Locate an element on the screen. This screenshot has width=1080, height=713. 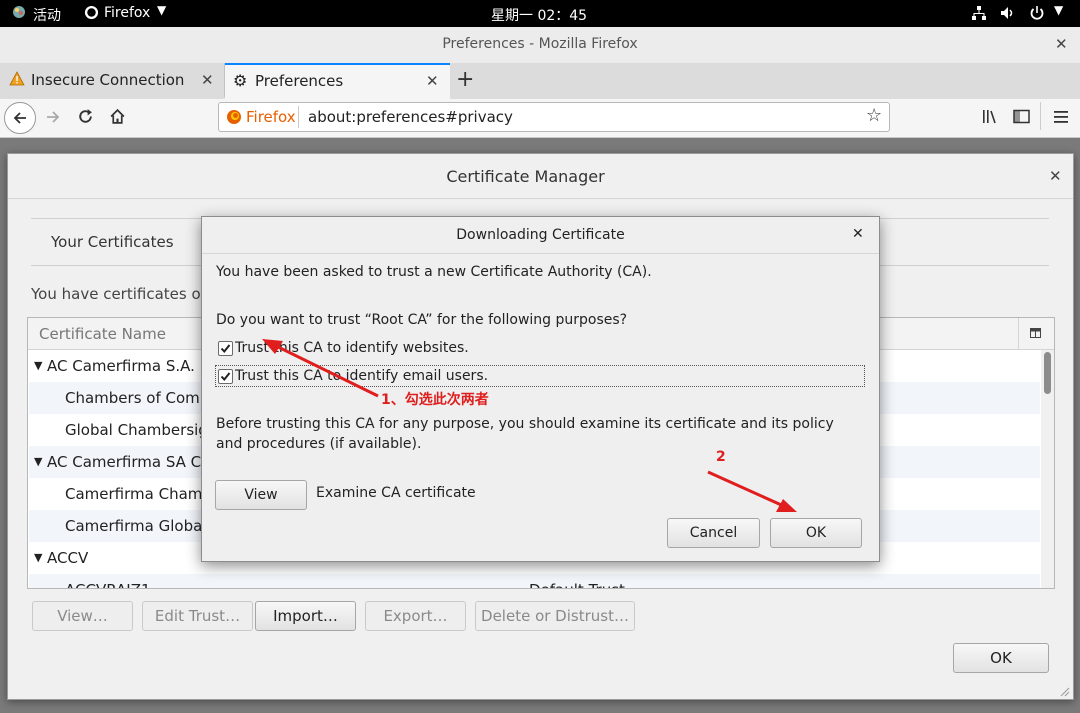
annotation-note-2: 2 is located at coordinates (721, 457).